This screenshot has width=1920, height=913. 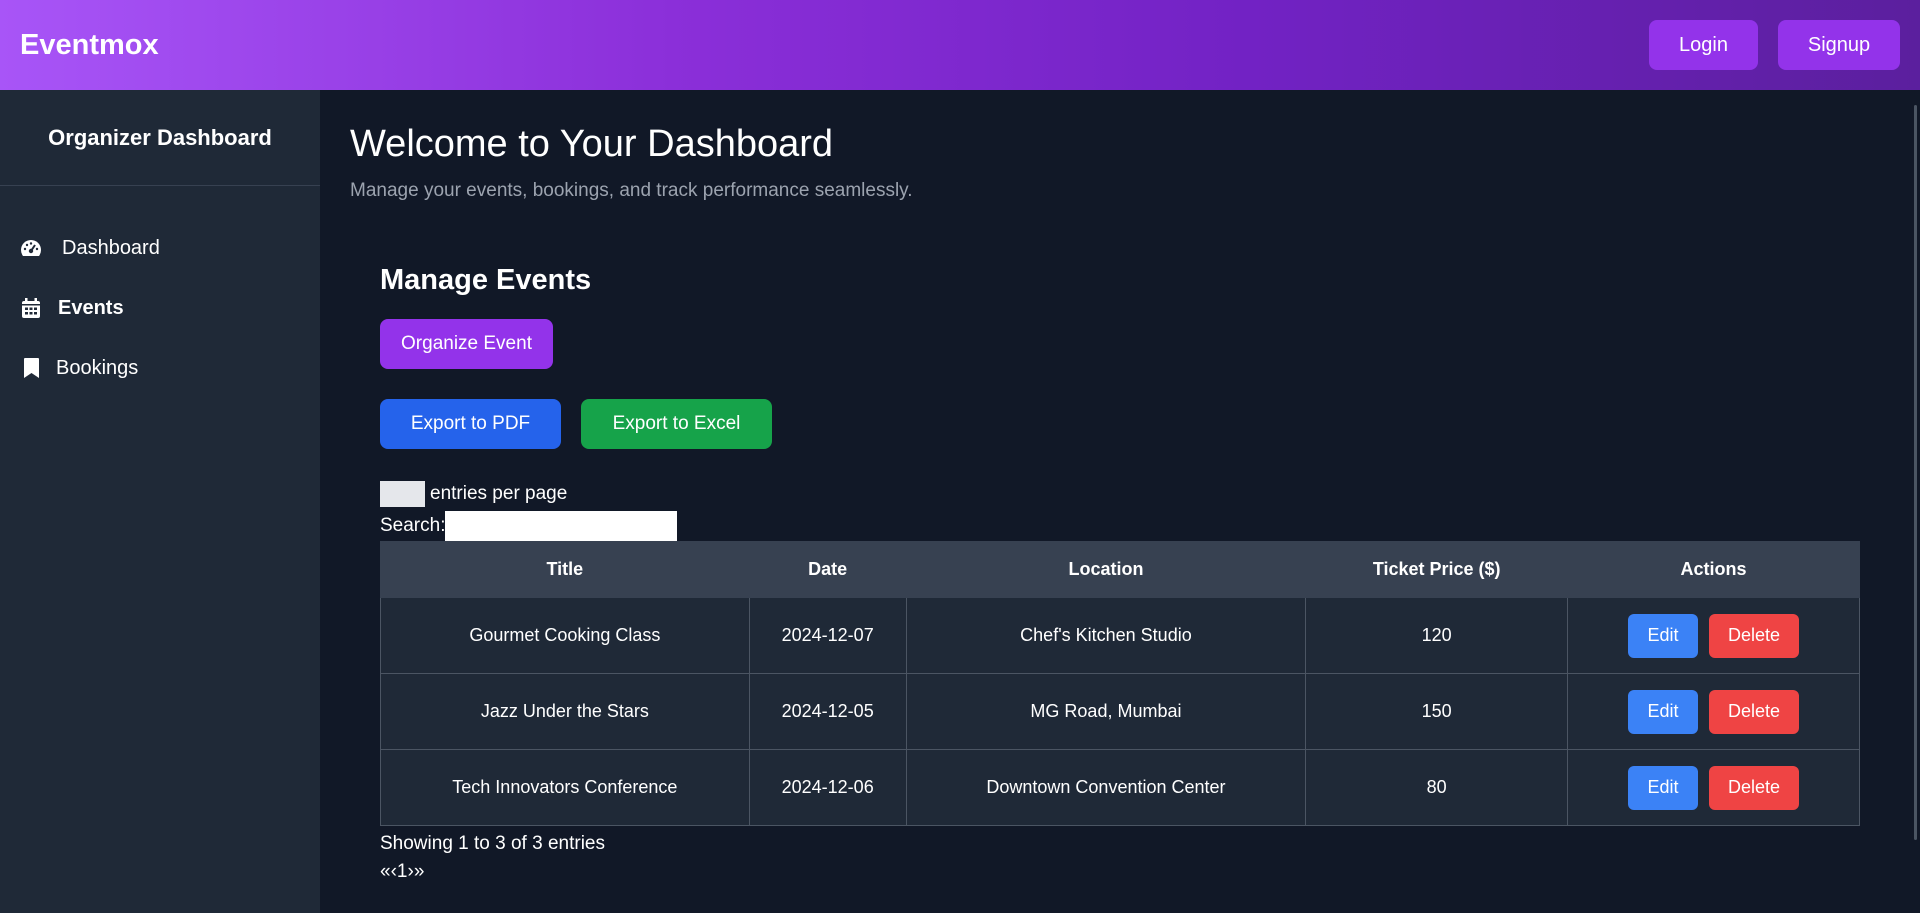 What do you see at coordinates (561, 526) in the screenshot?
I see `search-input` at bounding box center [561, 526].